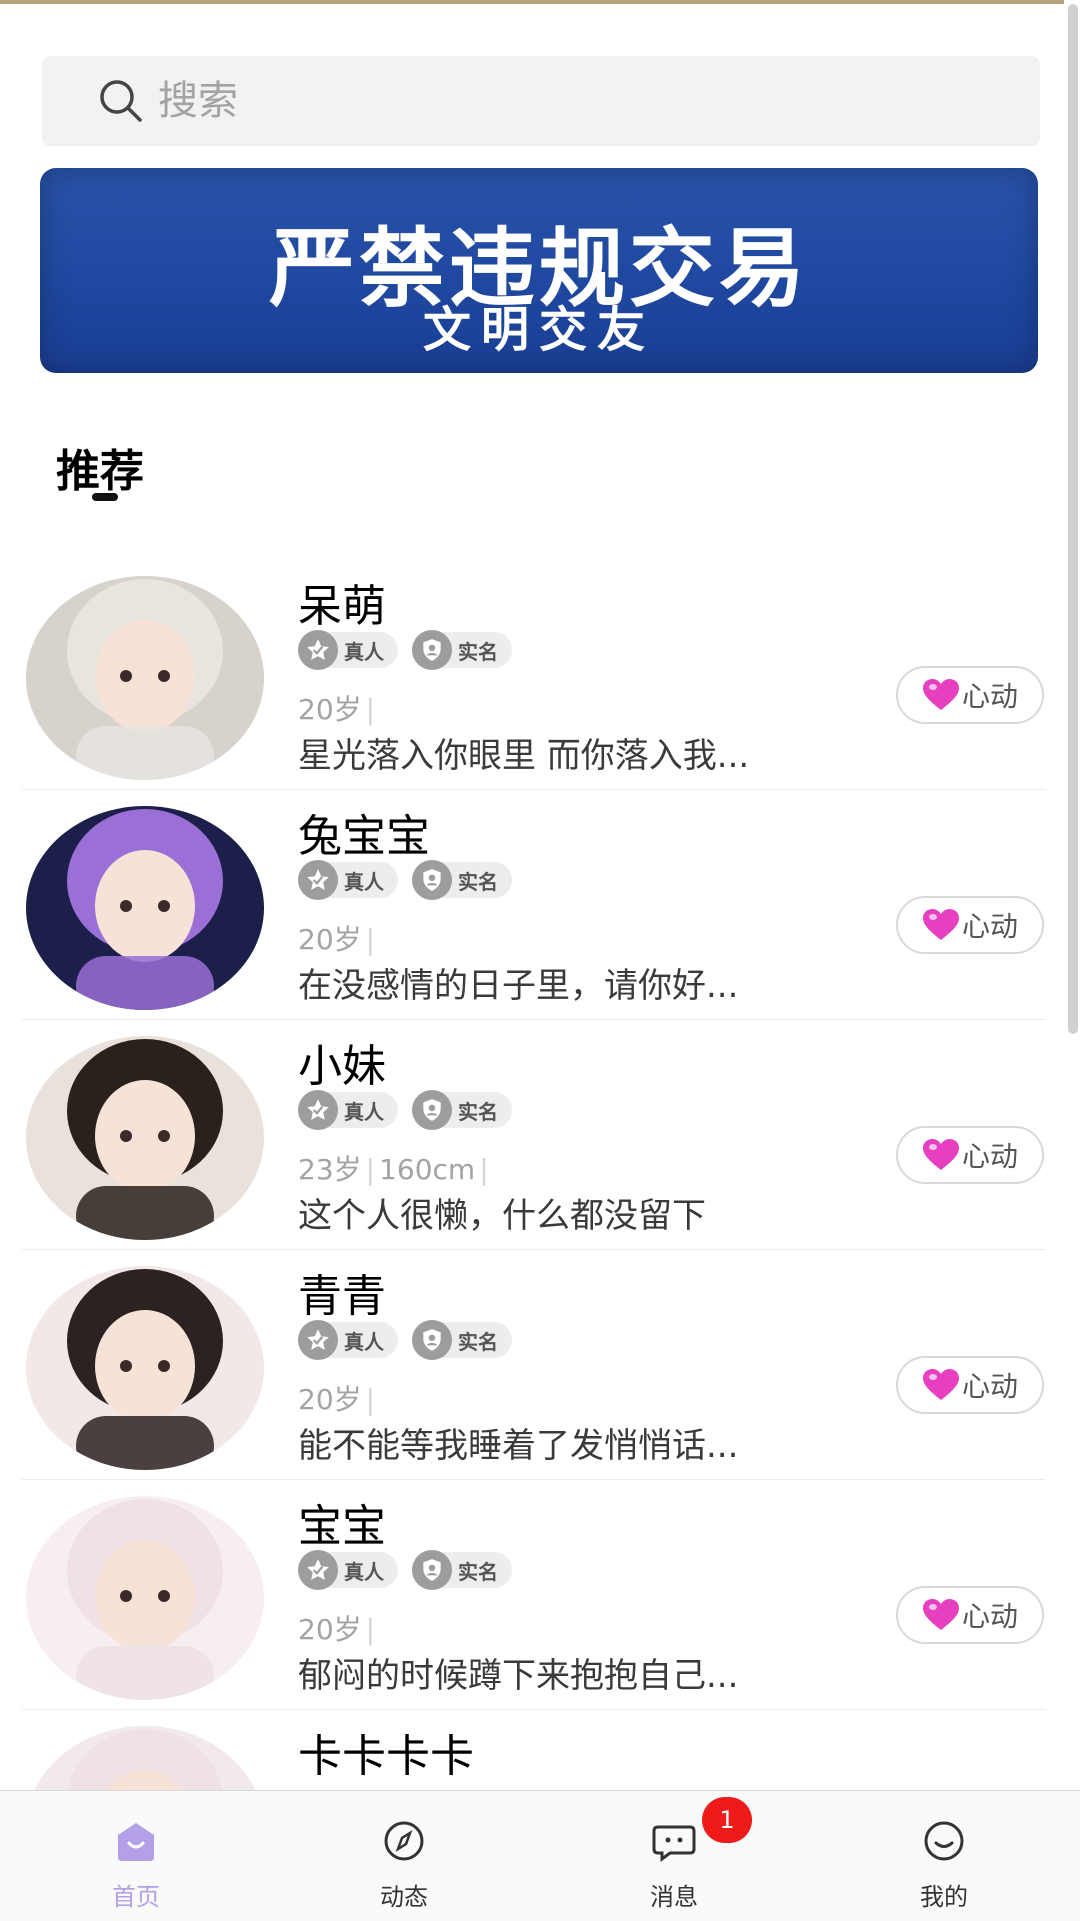 Image resolution: width=1080 pixels, height=1921 pixels. Describe the element at coordinates (427, 1169) in the screenshot. I see `user-meta-item: 160cm` at that location.